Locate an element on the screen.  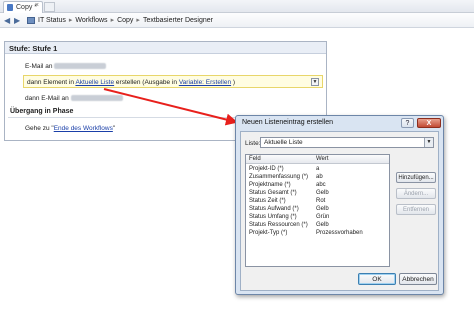
field-name: Status Ressourcen (*) is located at coordinates (278, 225).